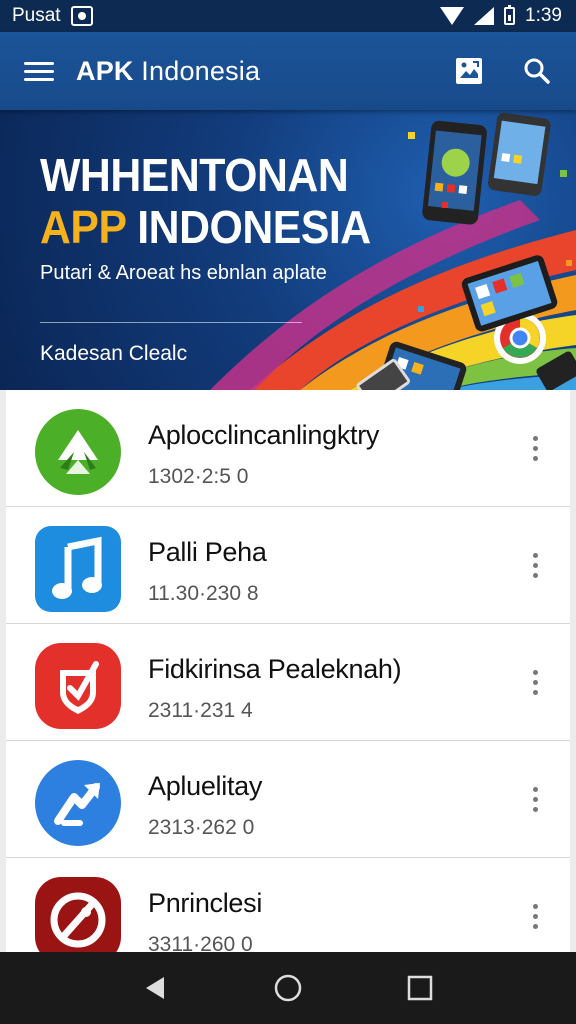 Image resolution: width=576 pixels, height=1024 pixels. Describe the element at coordinates (484, 16) in the screenshot. I see `signal-icon` at that location.